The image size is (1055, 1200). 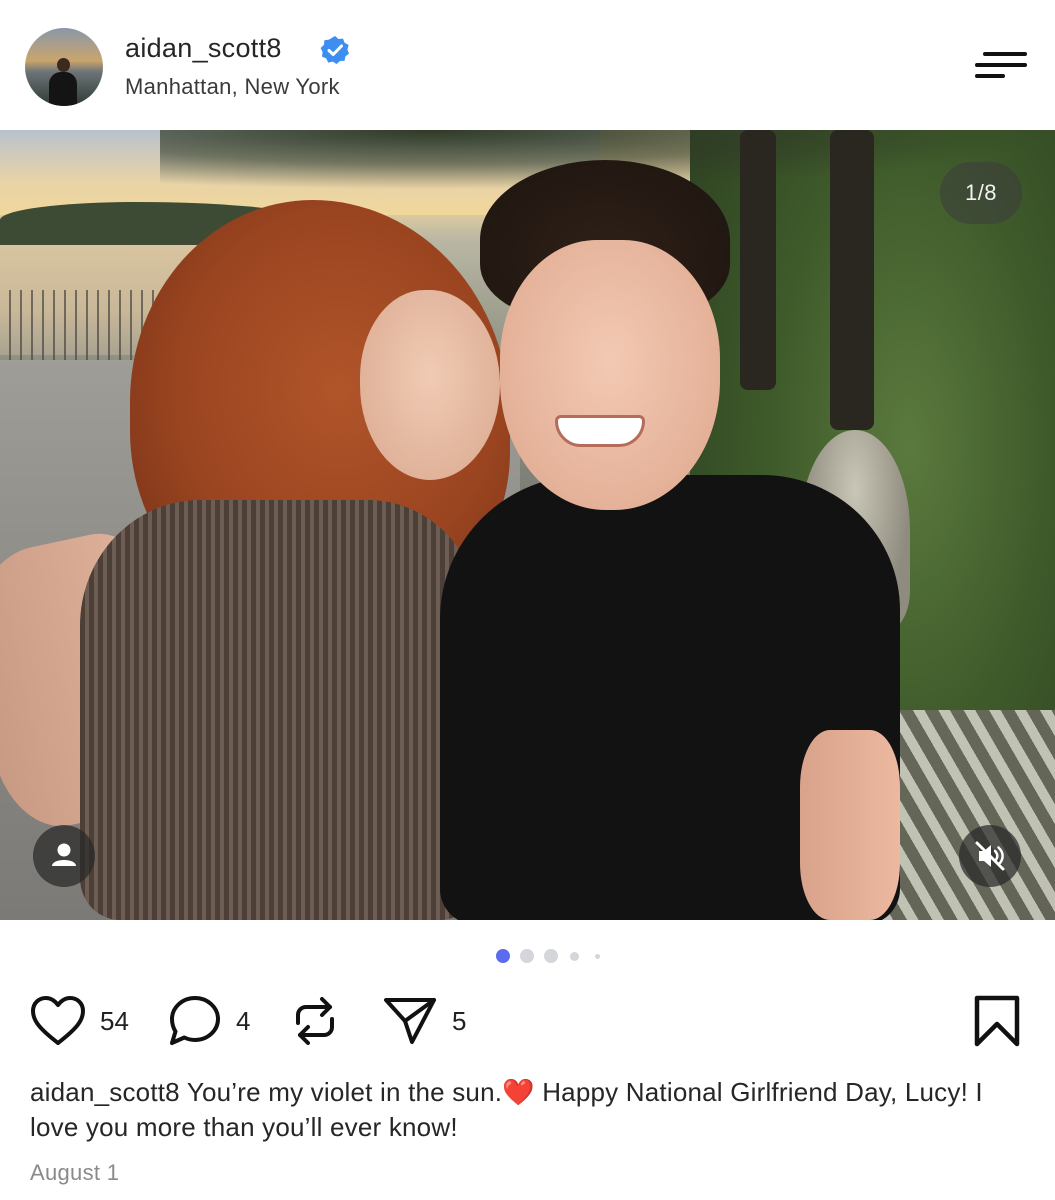 I want to click on send-icon, so click(x=410, y=1021).